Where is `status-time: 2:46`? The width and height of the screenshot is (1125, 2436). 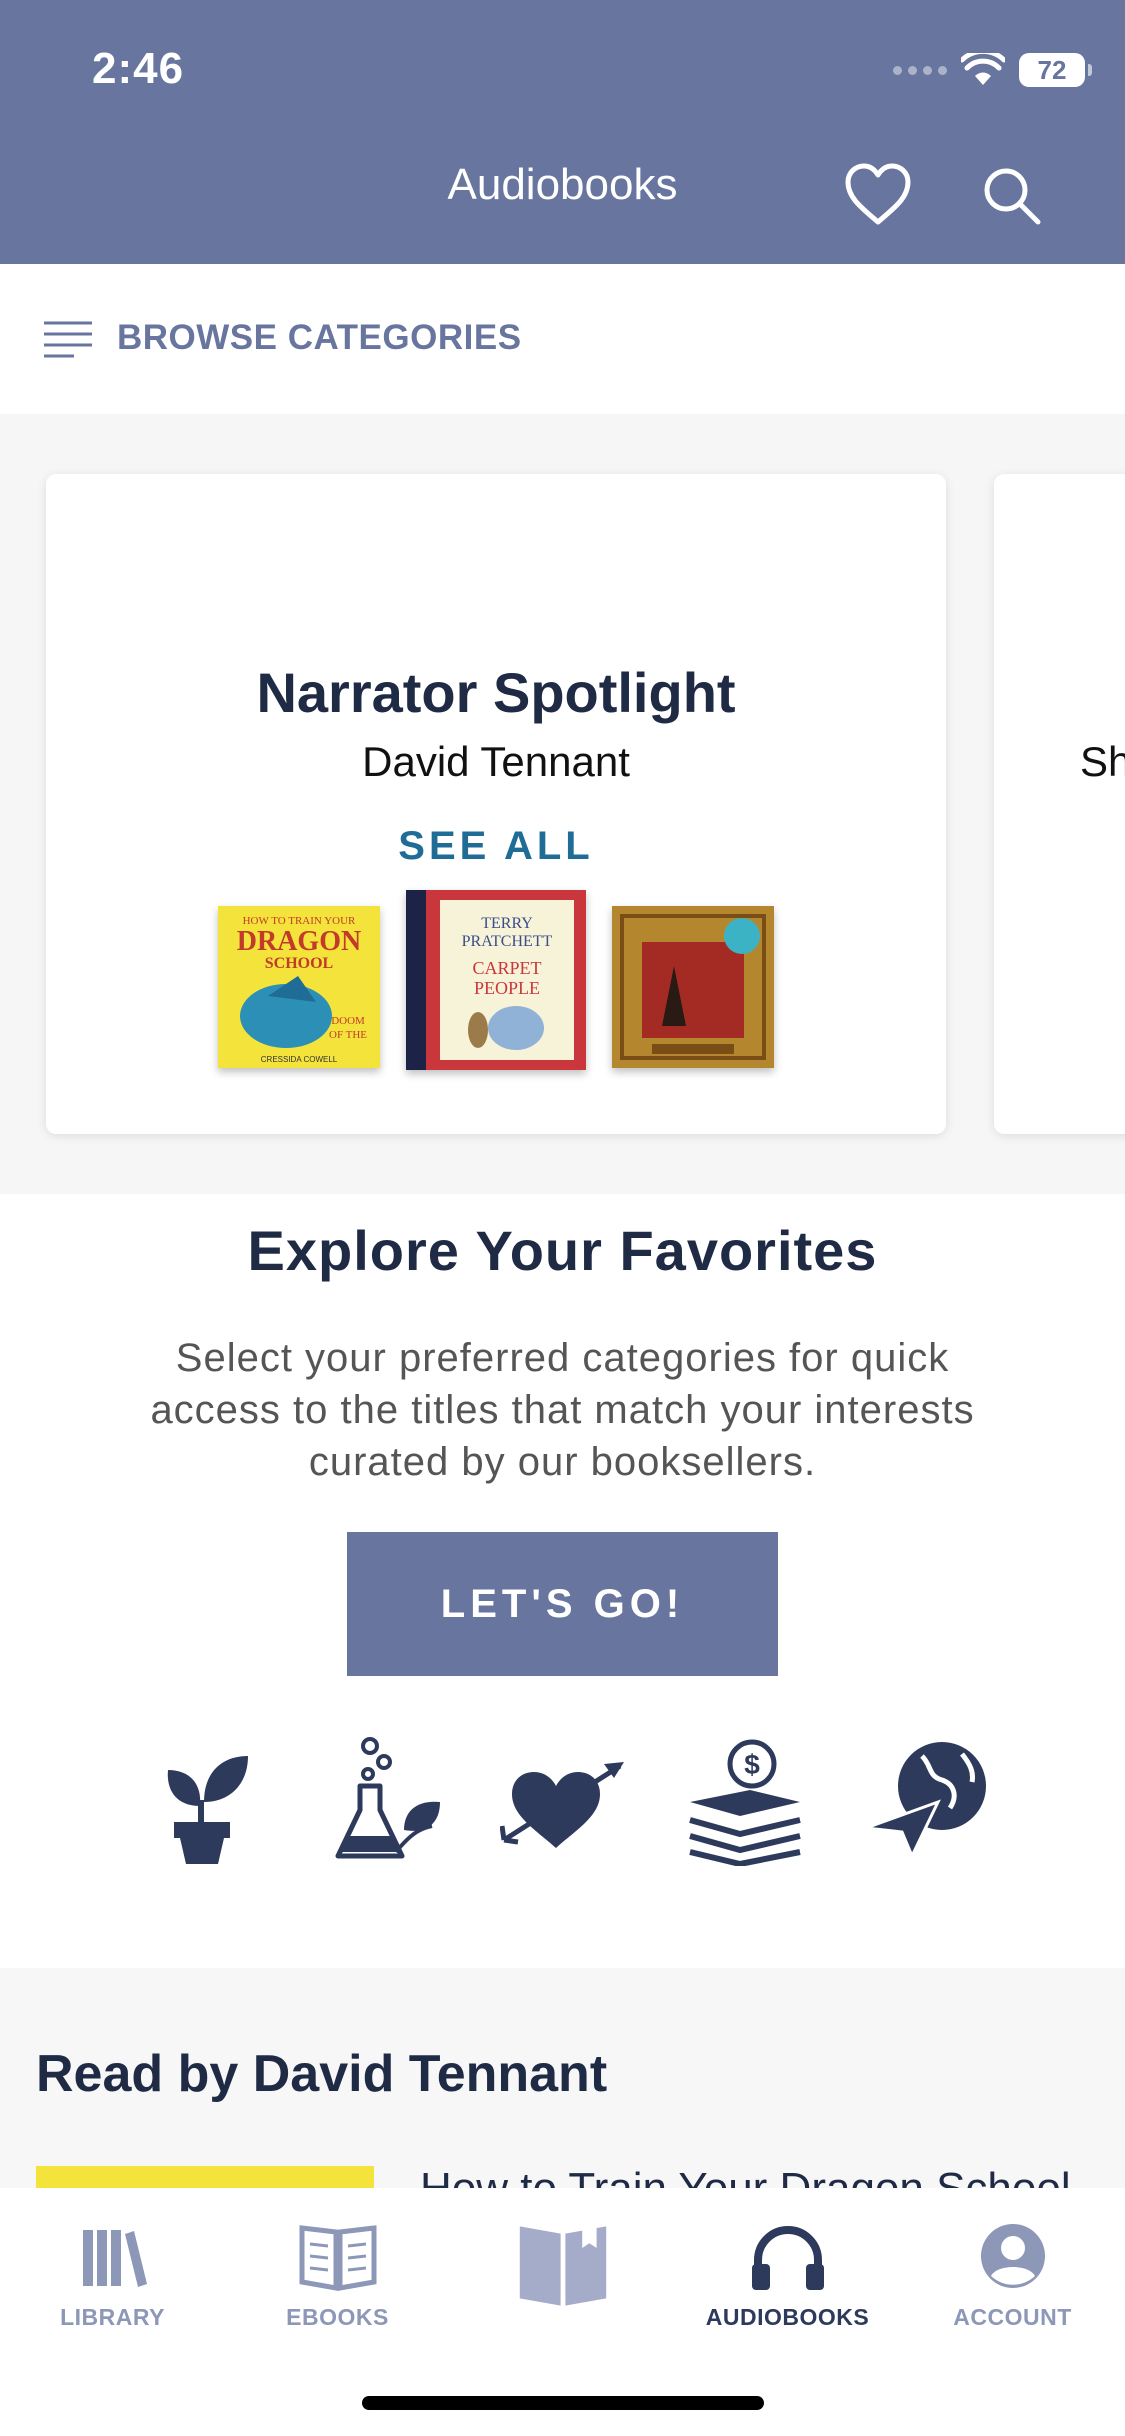 status-time: 2:46 is located at coordinates (138, 68).